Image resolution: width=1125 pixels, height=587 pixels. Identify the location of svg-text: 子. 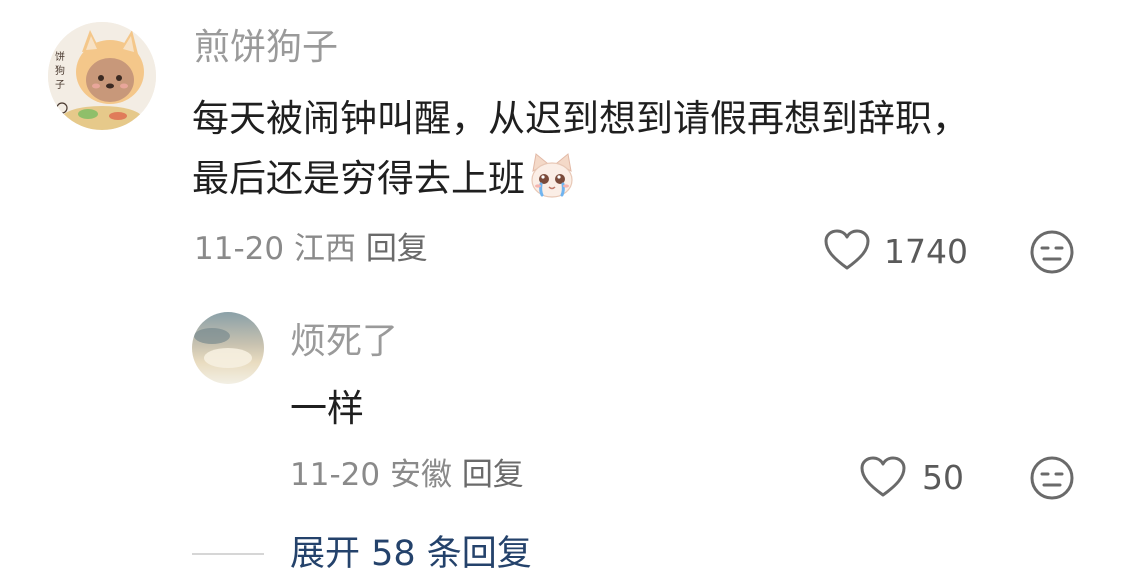
(60, 85).